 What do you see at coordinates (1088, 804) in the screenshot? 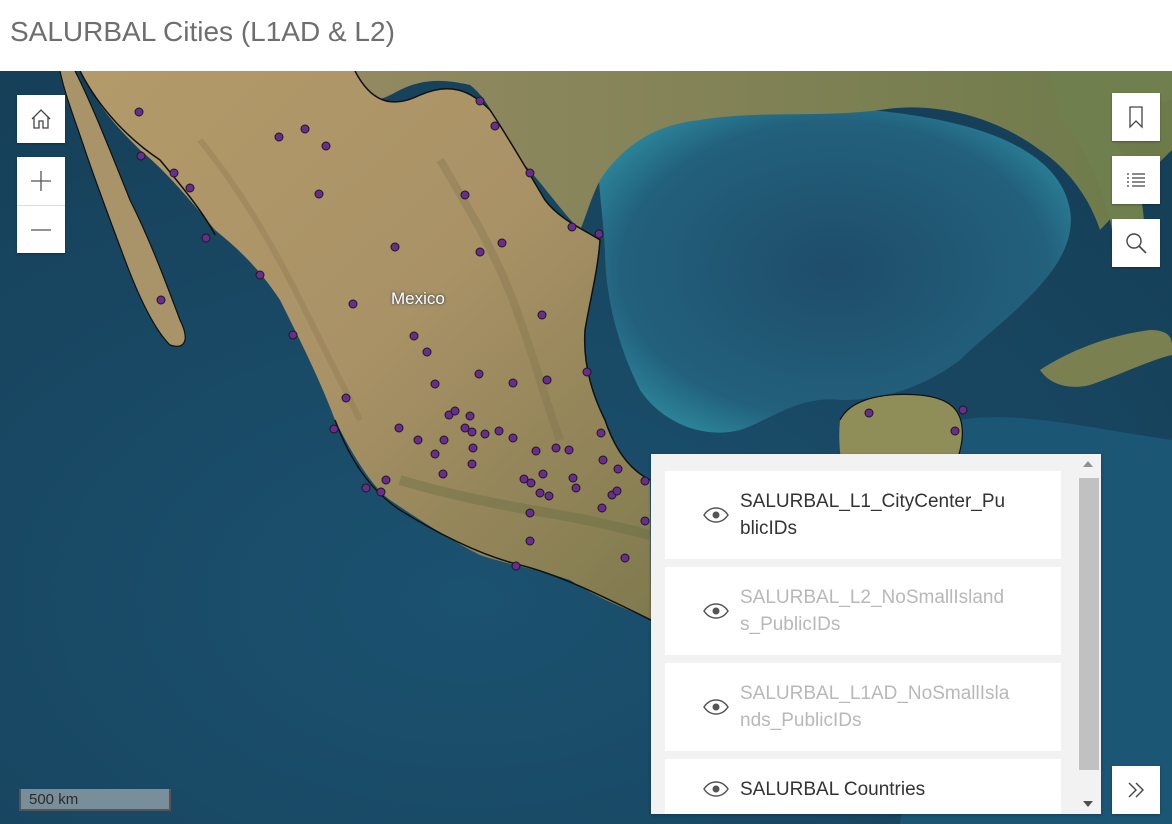
I see `scroll-down-arrow-icon` at bounding box center [1088, 804].